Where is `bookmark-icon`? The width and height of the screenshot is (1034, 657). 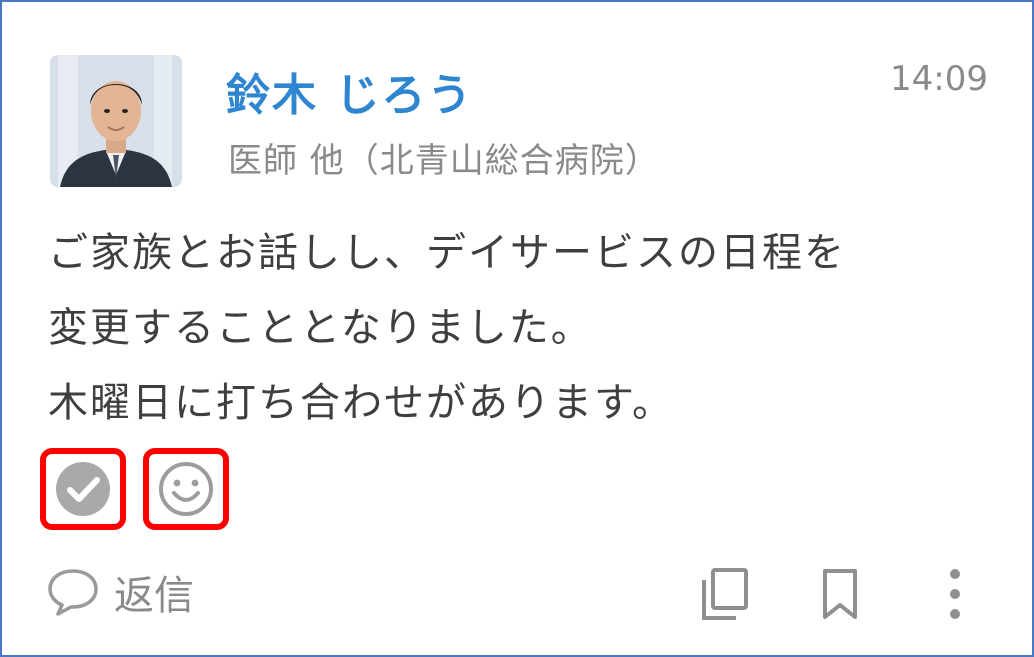
bookmark-icon is located at coordinates (840, 594).